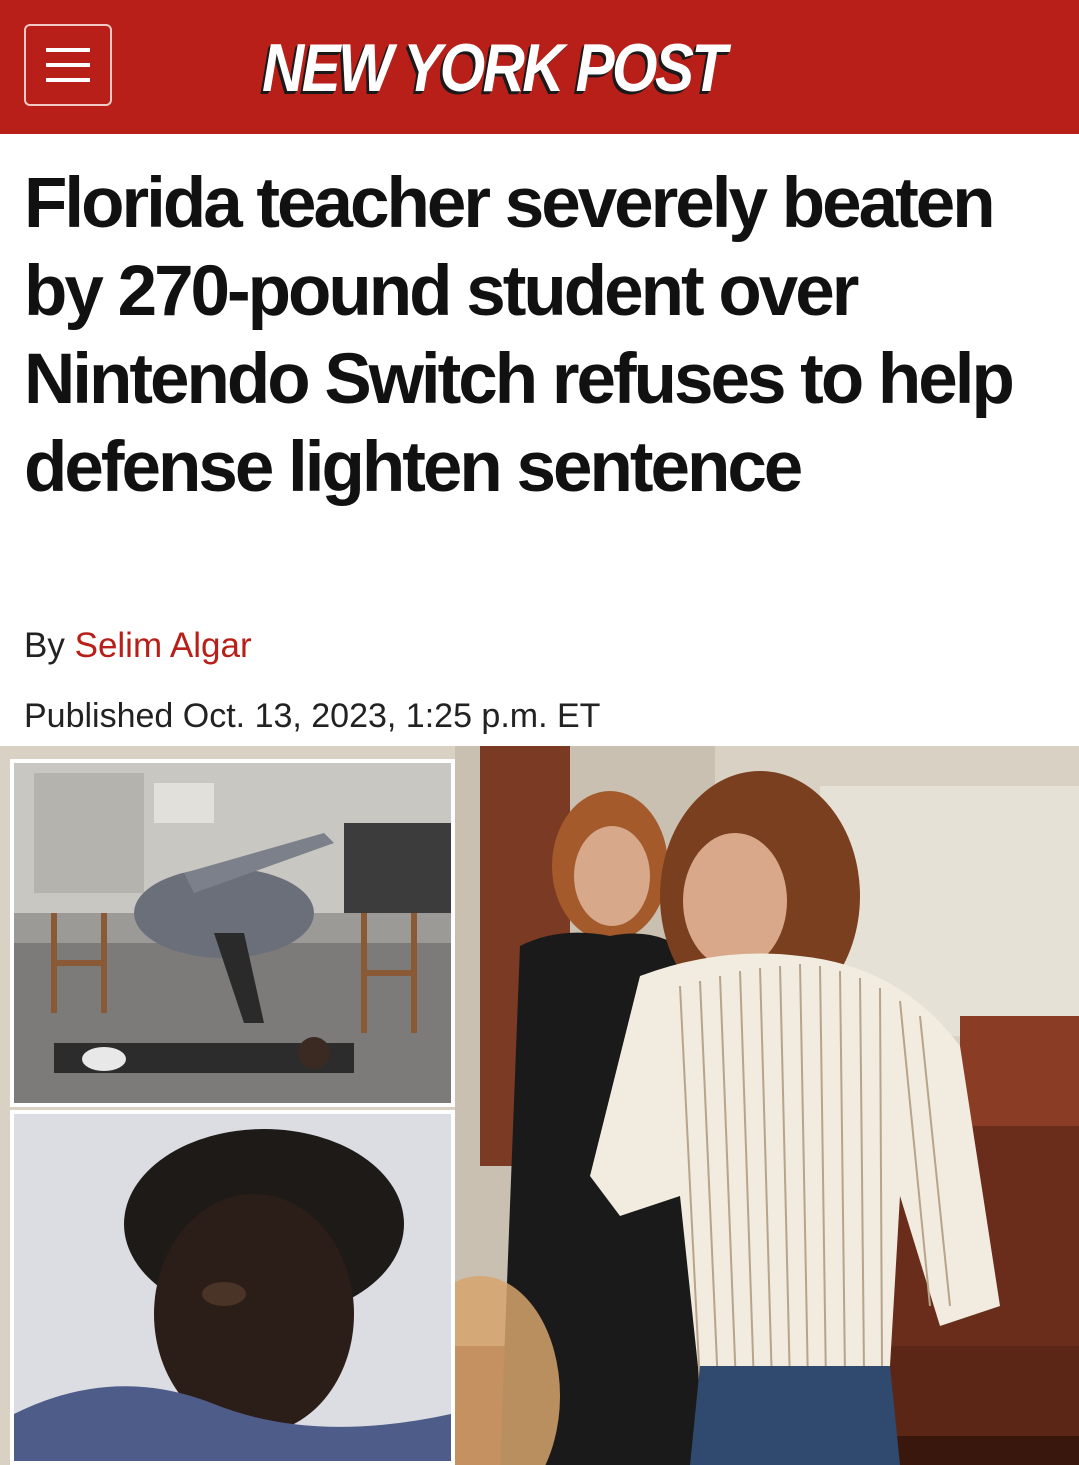 The height and width of the screenshot is (1465, 1079). I want to click on byline: By Selim Algar, so click(138, 646).